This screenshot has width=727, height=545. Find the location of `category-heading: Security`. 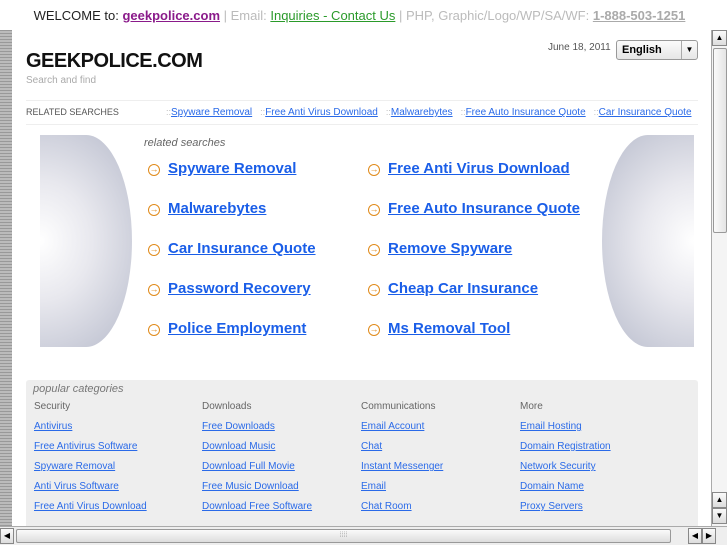

category-heading: Security is located at coordinates (52, 406).